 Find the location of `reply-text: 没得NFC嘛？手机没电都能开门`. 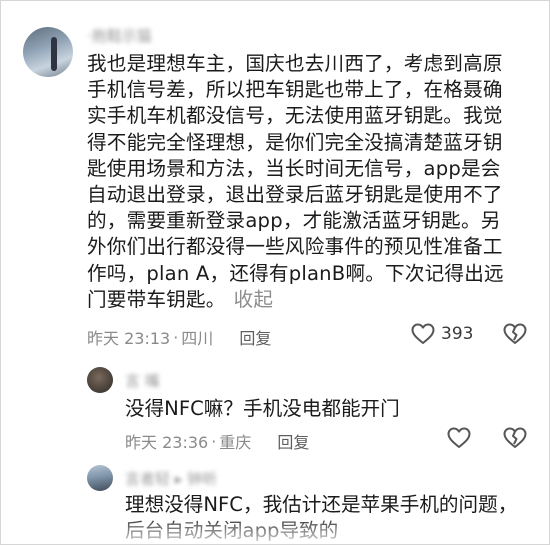

reply-text: 没得NFC嘛？手机没电都能开门 is located at coordinates (262, 408).